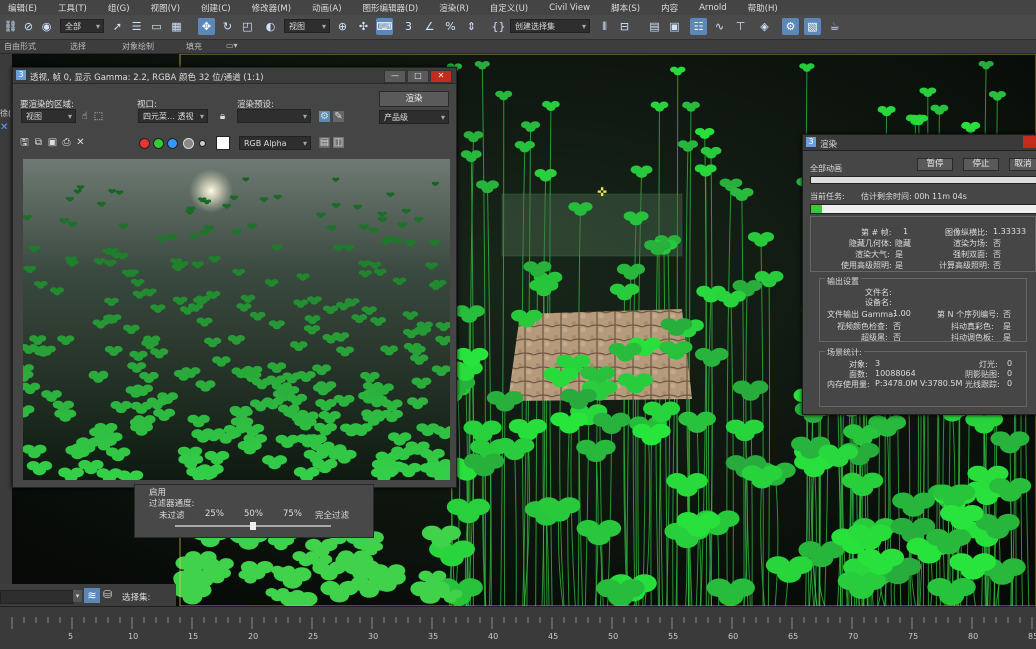 The height and width of the screenshot is (649, 1036). What do you see at coordinates (324, 116) in the screenshot?
I see `render-setup-small-icon: ⚙` at bounding box center [324, 116].